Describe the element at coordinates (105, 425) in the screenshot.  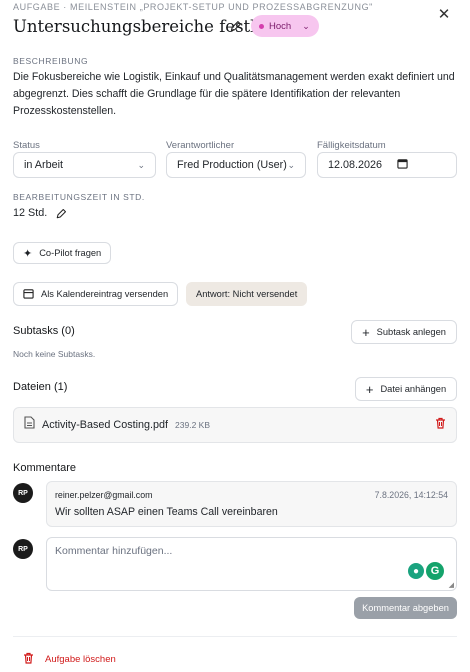
I see `file-name: Activity-Based Costing.pdf` at that location.